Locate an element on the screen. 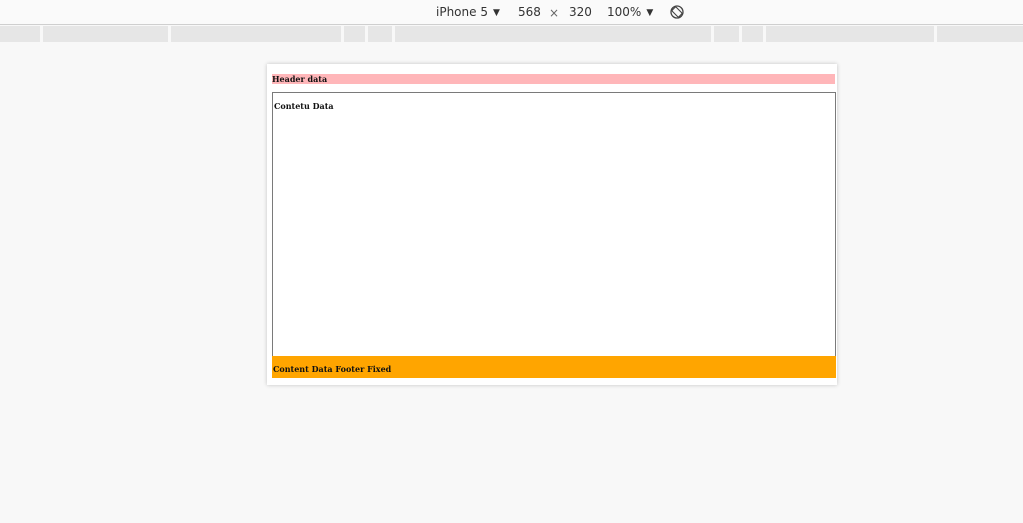 Image resolution: width=1023 pixels, height=523 pixels. width-input: 568 is located at coordinates (529, 12).